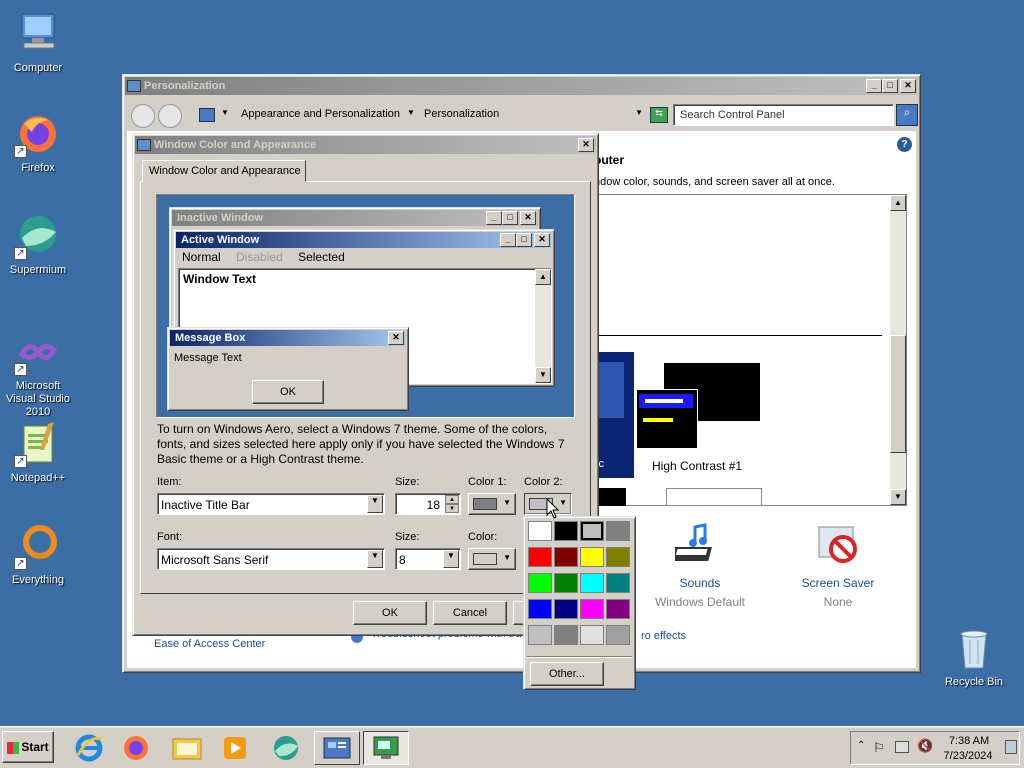  Describe the element at coordinates (390, 613) in the screenshot. I see `ok-button: OK` at that location.